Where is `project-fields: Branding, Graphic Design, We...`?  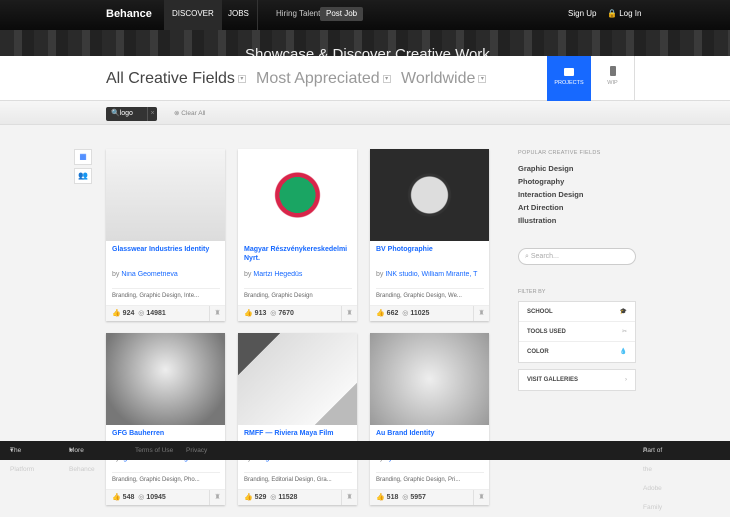 project-fields: Branding, Graphic Design, We... is located at coordinates (430, 293).